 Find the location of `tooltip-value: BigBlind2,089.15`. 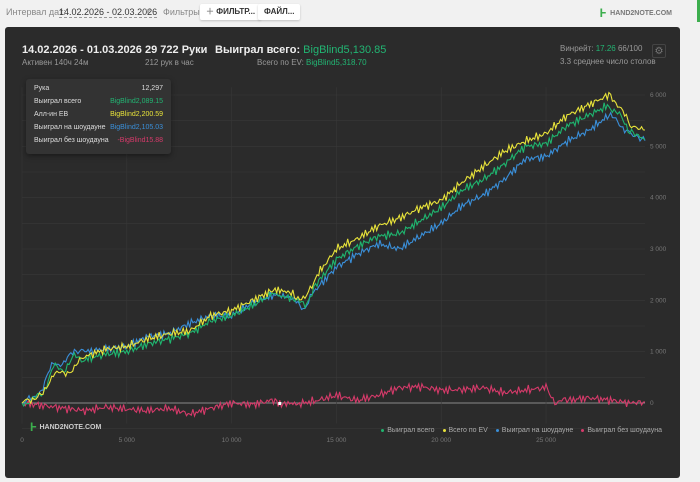

tooltip-value: BigBlind2,089.15 is located at coordinates (136, 101).